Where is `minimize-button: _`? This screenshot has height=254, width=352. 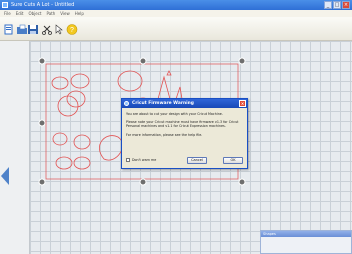
minimize-button: _ is located at coordinates (328, 5).